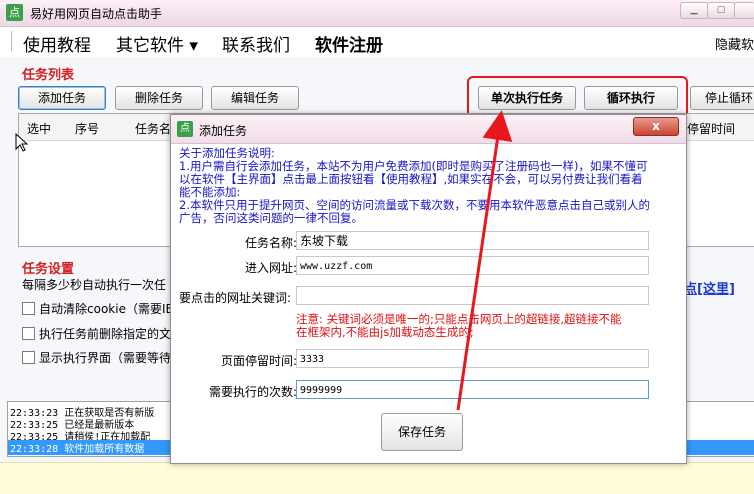  What do you see at coordinates (256, 43) in the screenshot?
I see `menu-contact: 联系我们` at bounding box center [256, 43].